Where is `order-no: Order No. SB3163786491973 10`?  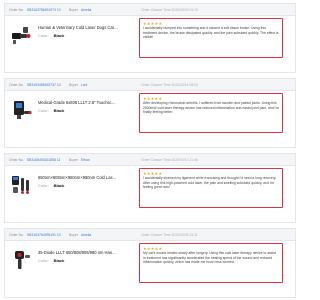
order-no: Order No. SB3163786491973 10 is located at coordinates (35, 9).